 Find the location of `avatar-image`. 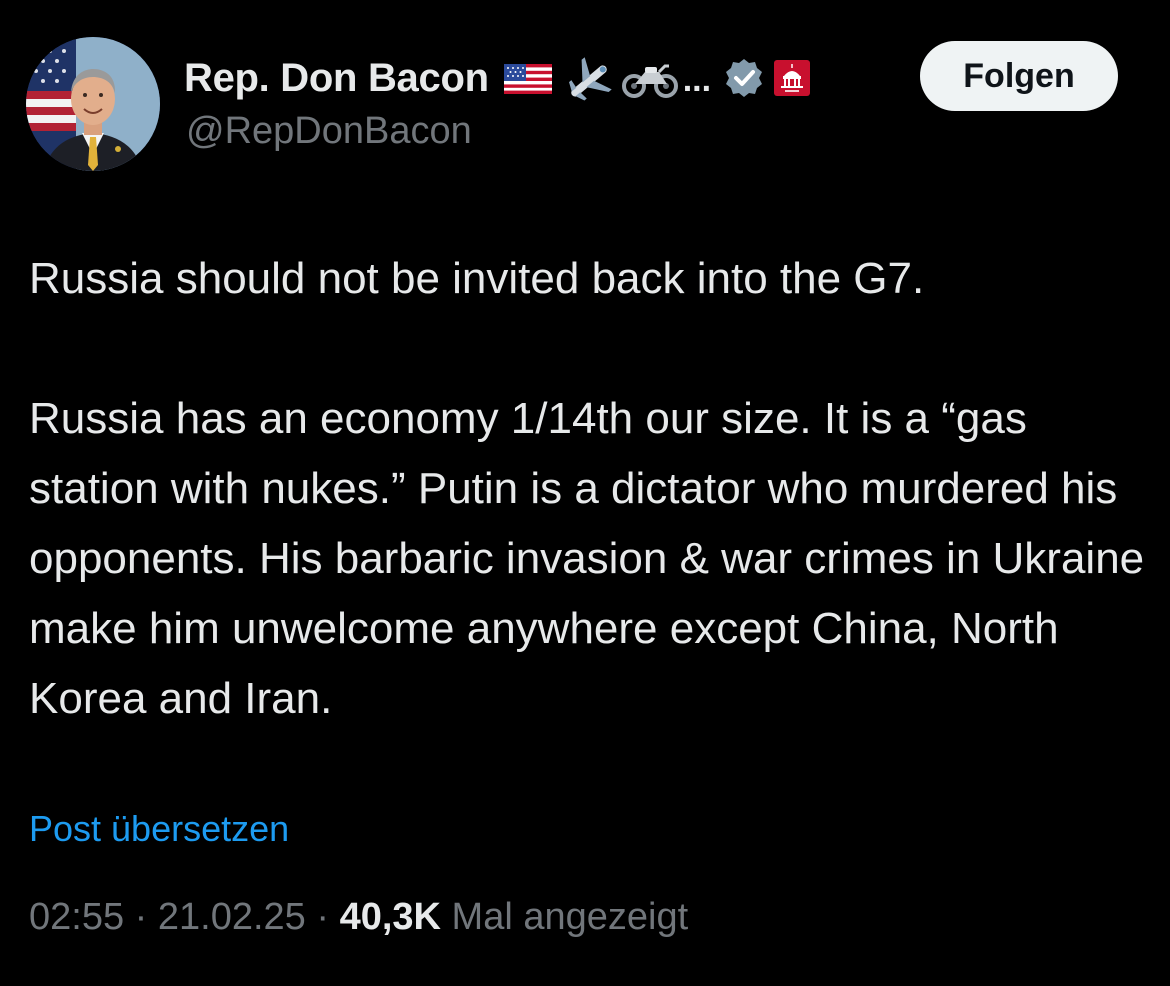

avatar-image is located at coordinates (93, 104).